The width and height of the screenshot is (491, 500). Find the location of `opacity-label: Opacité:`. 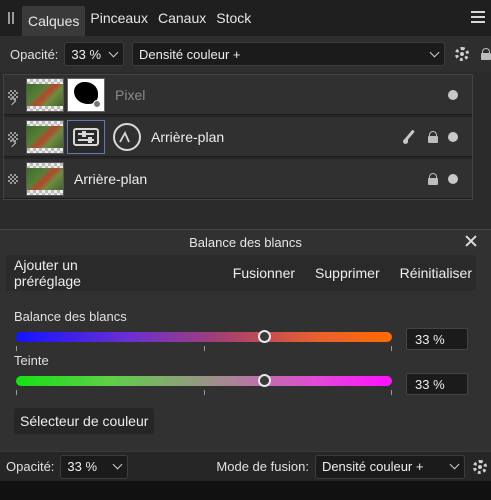

opacity-label: Opacité: is located at coordinates (34, 54).